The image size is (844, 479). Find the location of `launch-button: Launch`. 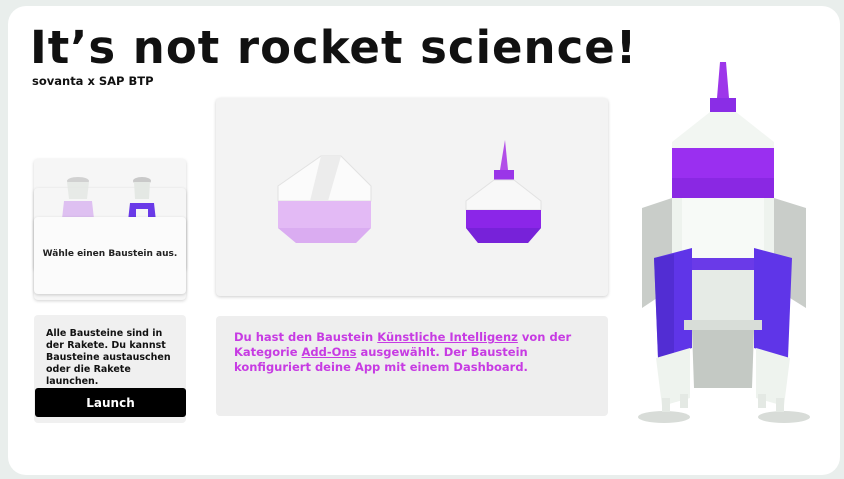

launch-button: Launch is located at coordinates (110, 402).